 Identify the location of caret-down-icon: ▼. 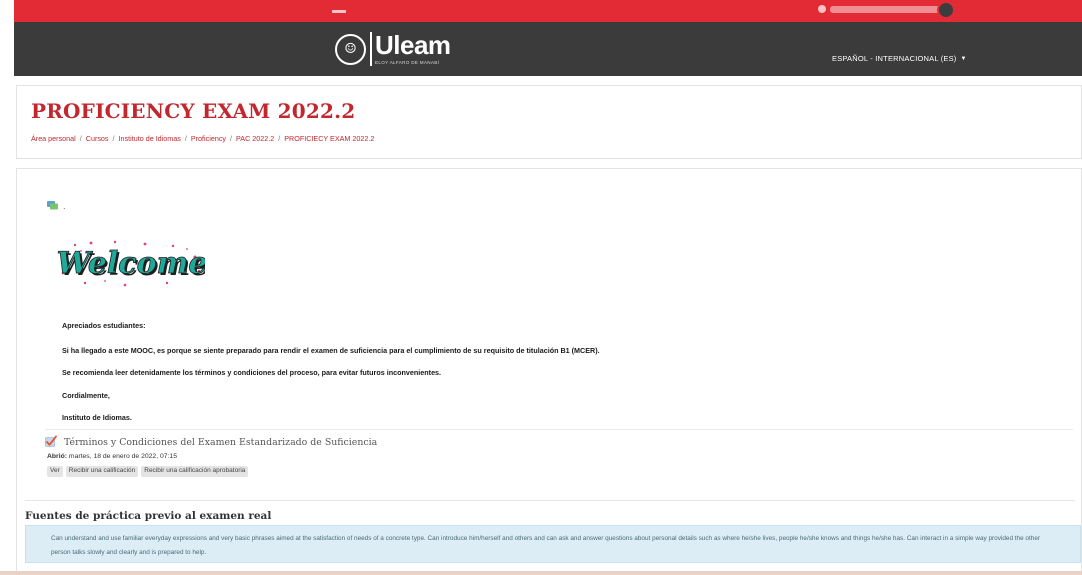
(963, 58).